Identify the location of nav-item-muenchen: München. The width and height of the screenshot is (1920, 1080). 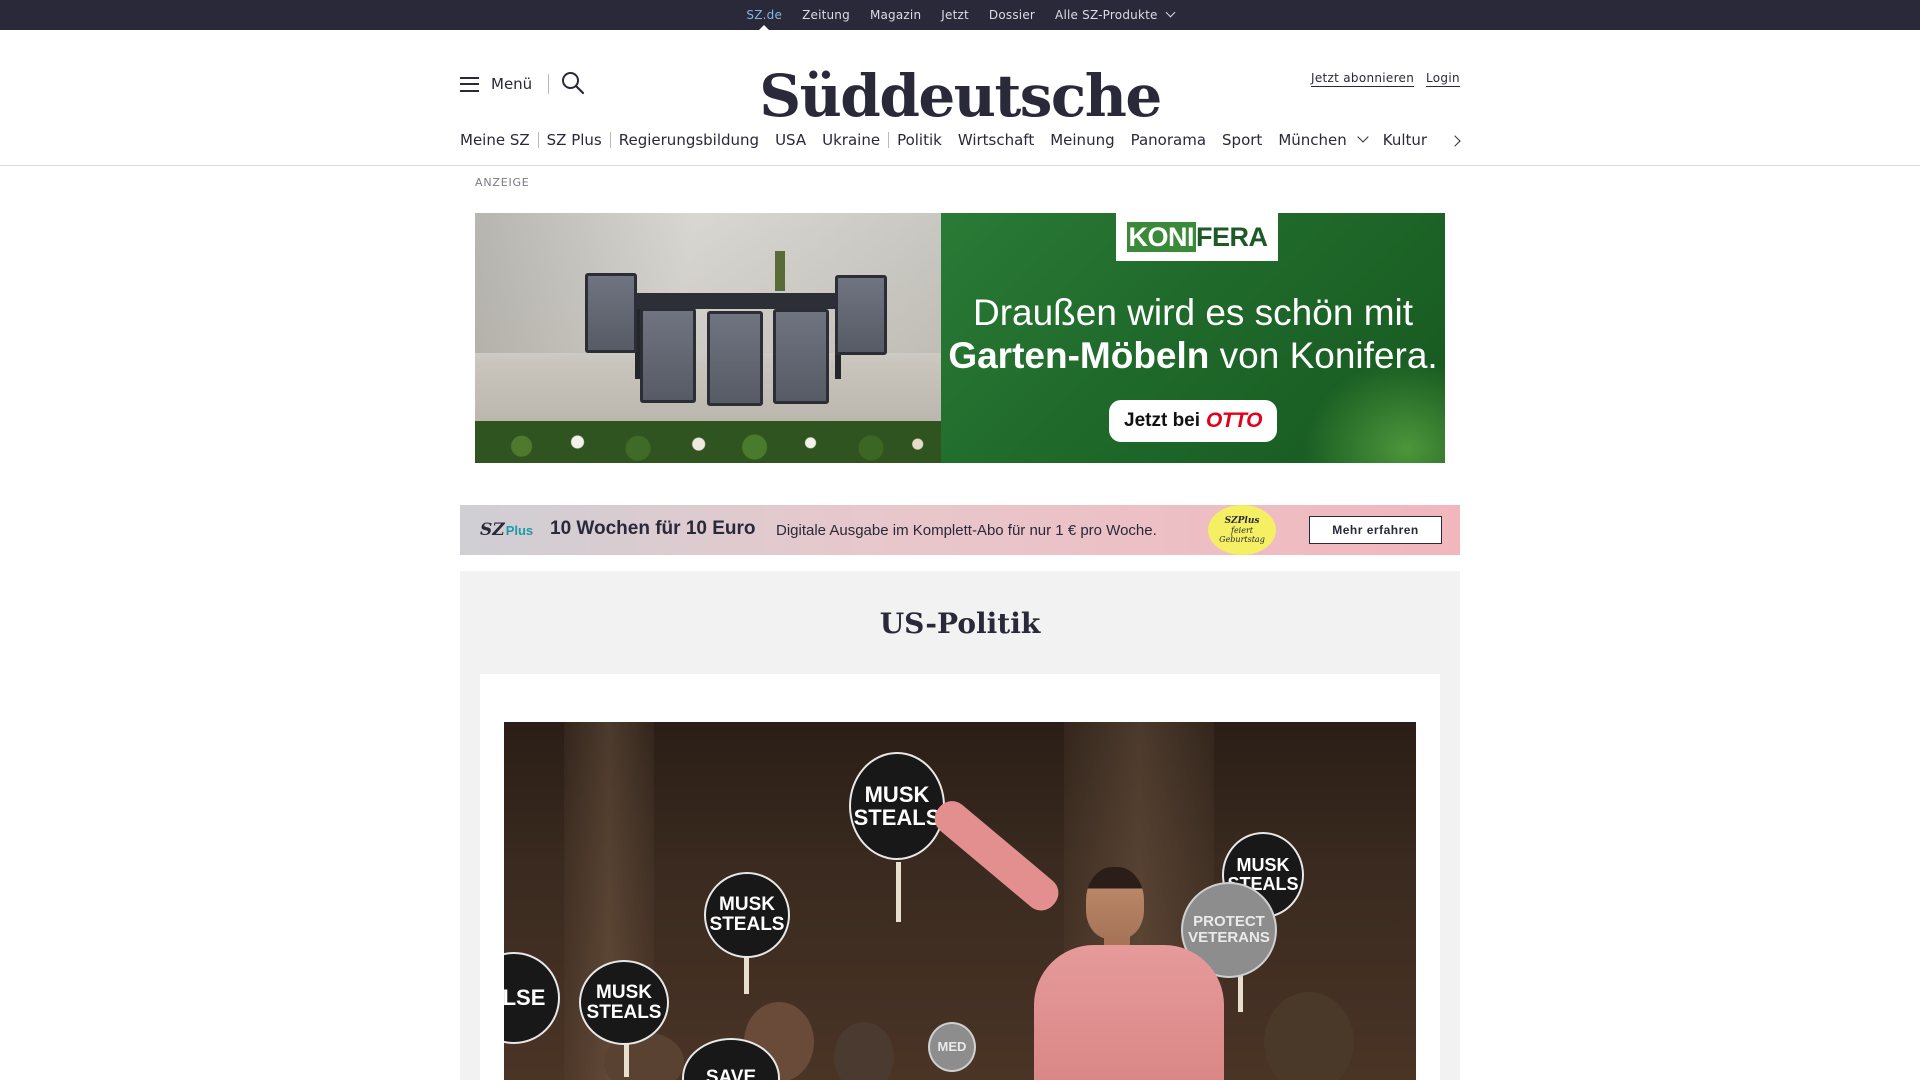
(1322, 140).